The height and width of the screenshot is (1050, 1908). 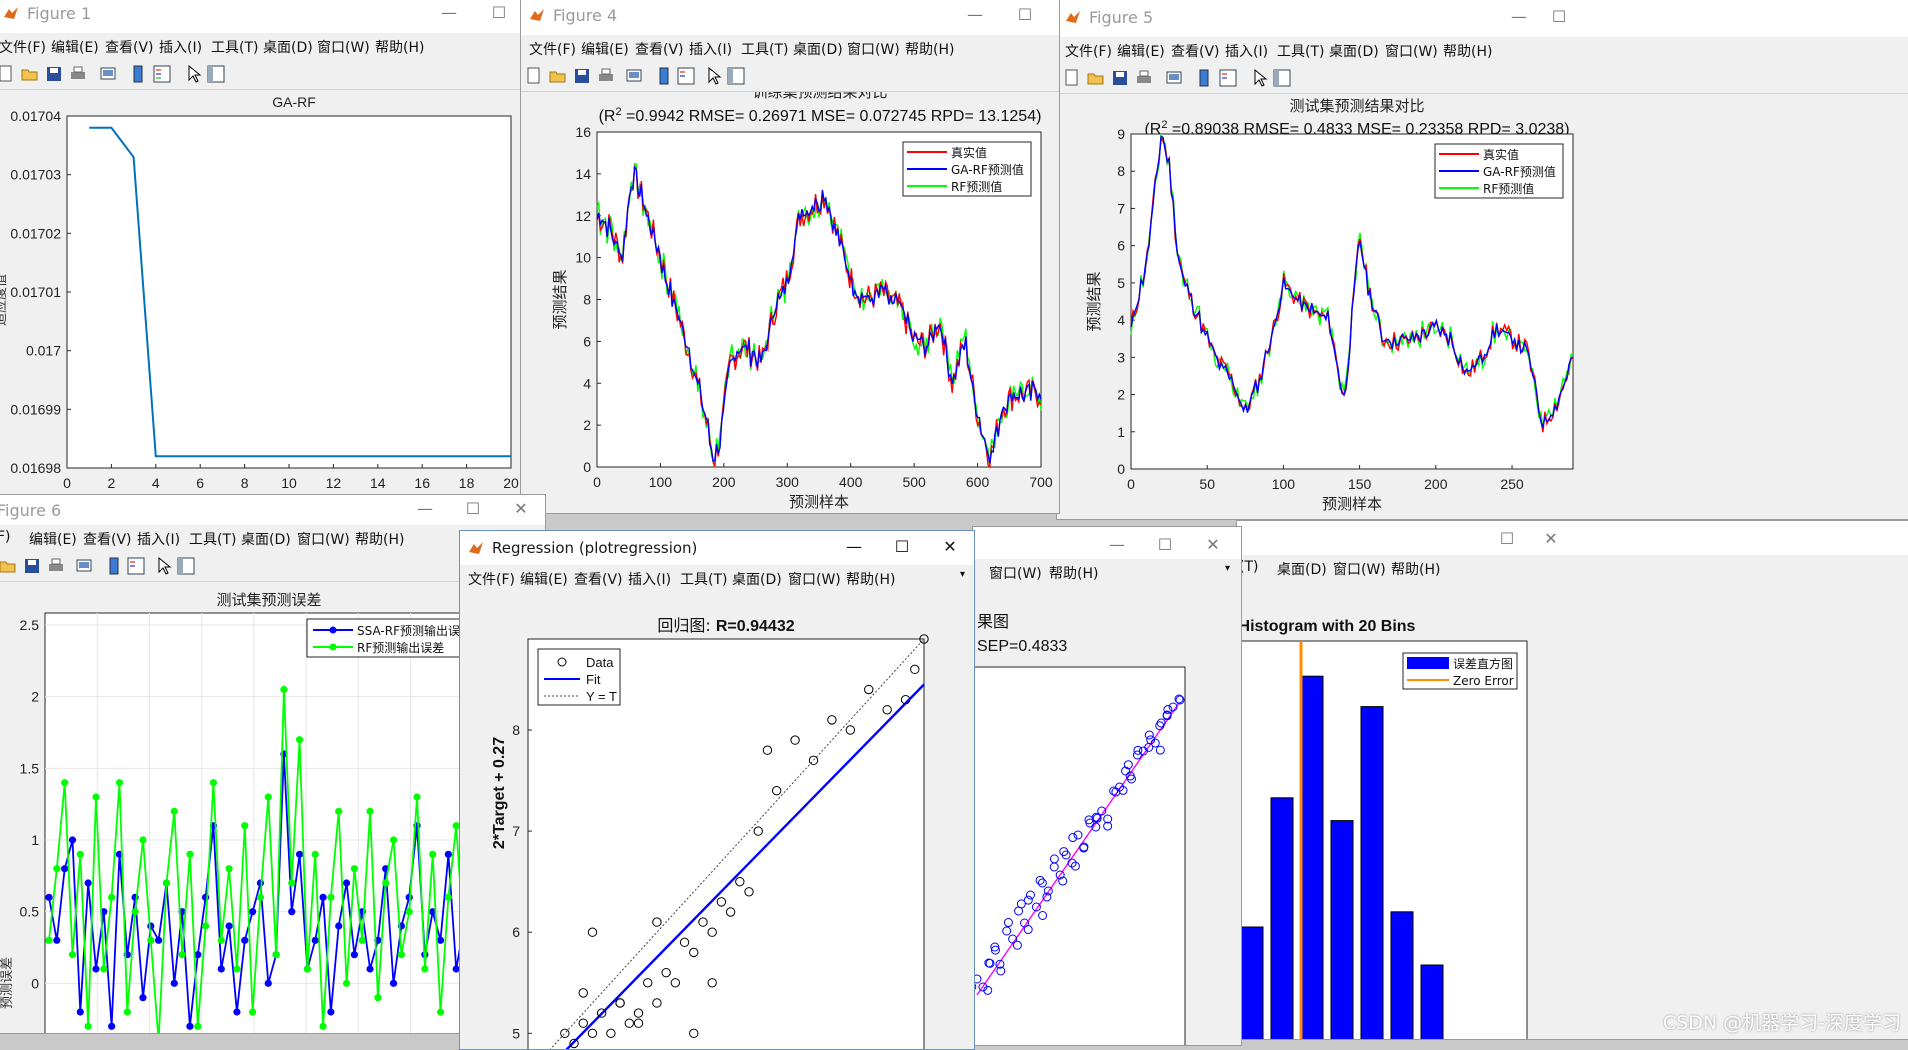 What do you see at coordinates (962, 574) in the screenshot?
I see `toolbar-arrow-icon: ▾` at bounding box center [962, 574].